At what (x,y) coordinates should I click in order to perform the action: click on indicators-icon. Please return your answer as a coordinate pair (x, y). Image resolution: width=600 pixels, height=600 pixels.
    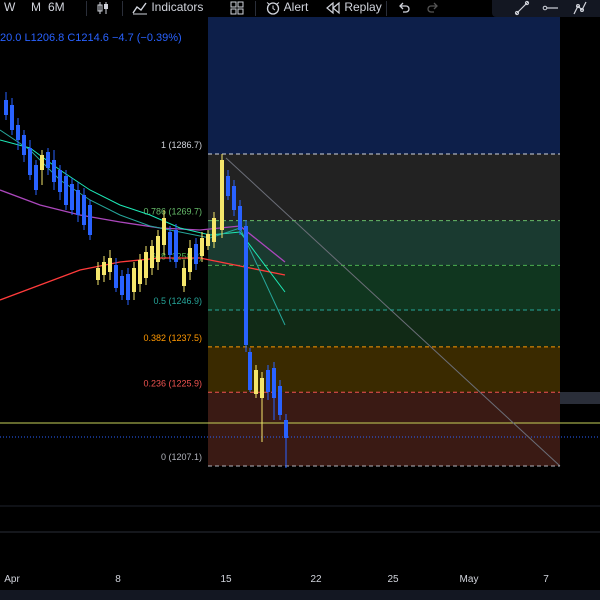
    Looking at the image, I should click on (140, 7).